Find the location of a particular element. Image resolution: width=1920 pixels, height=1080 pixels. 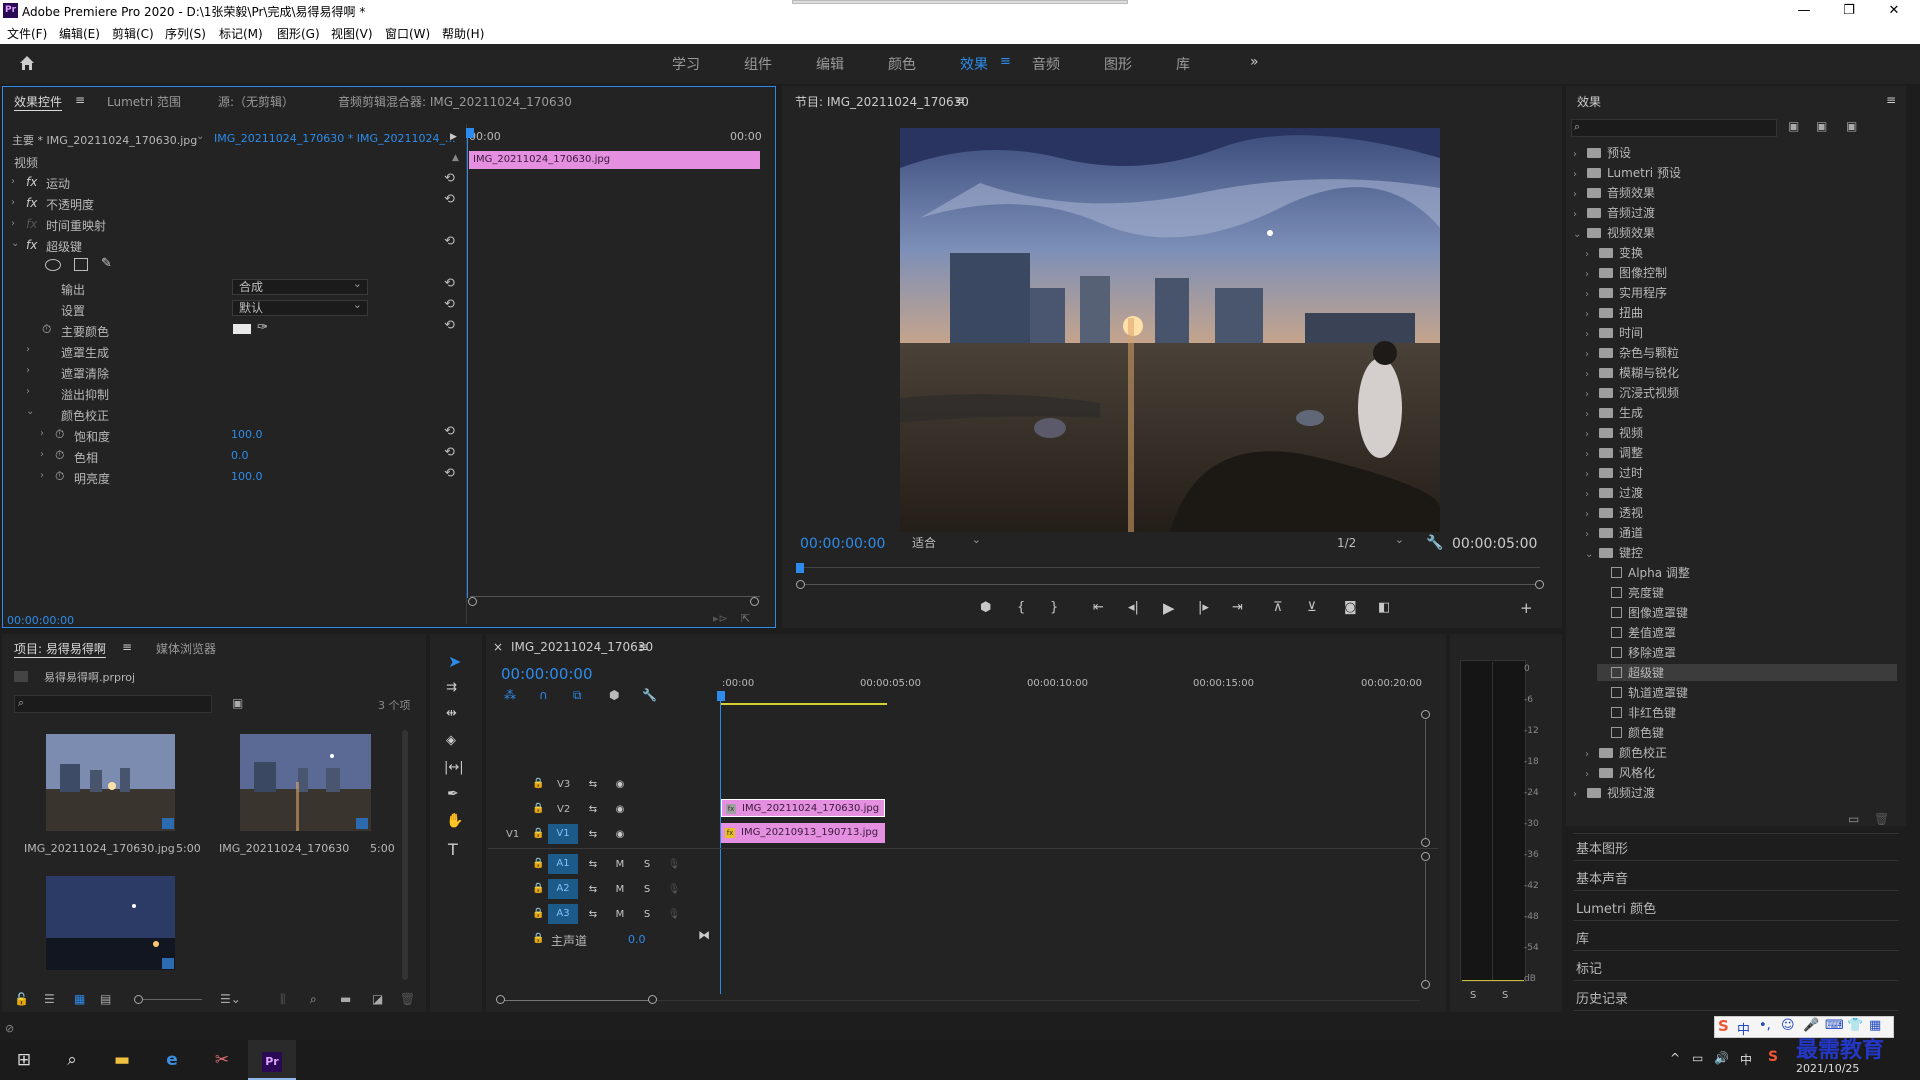

linked-selection-icon: ⧉ is located at coordinates (577, 695).